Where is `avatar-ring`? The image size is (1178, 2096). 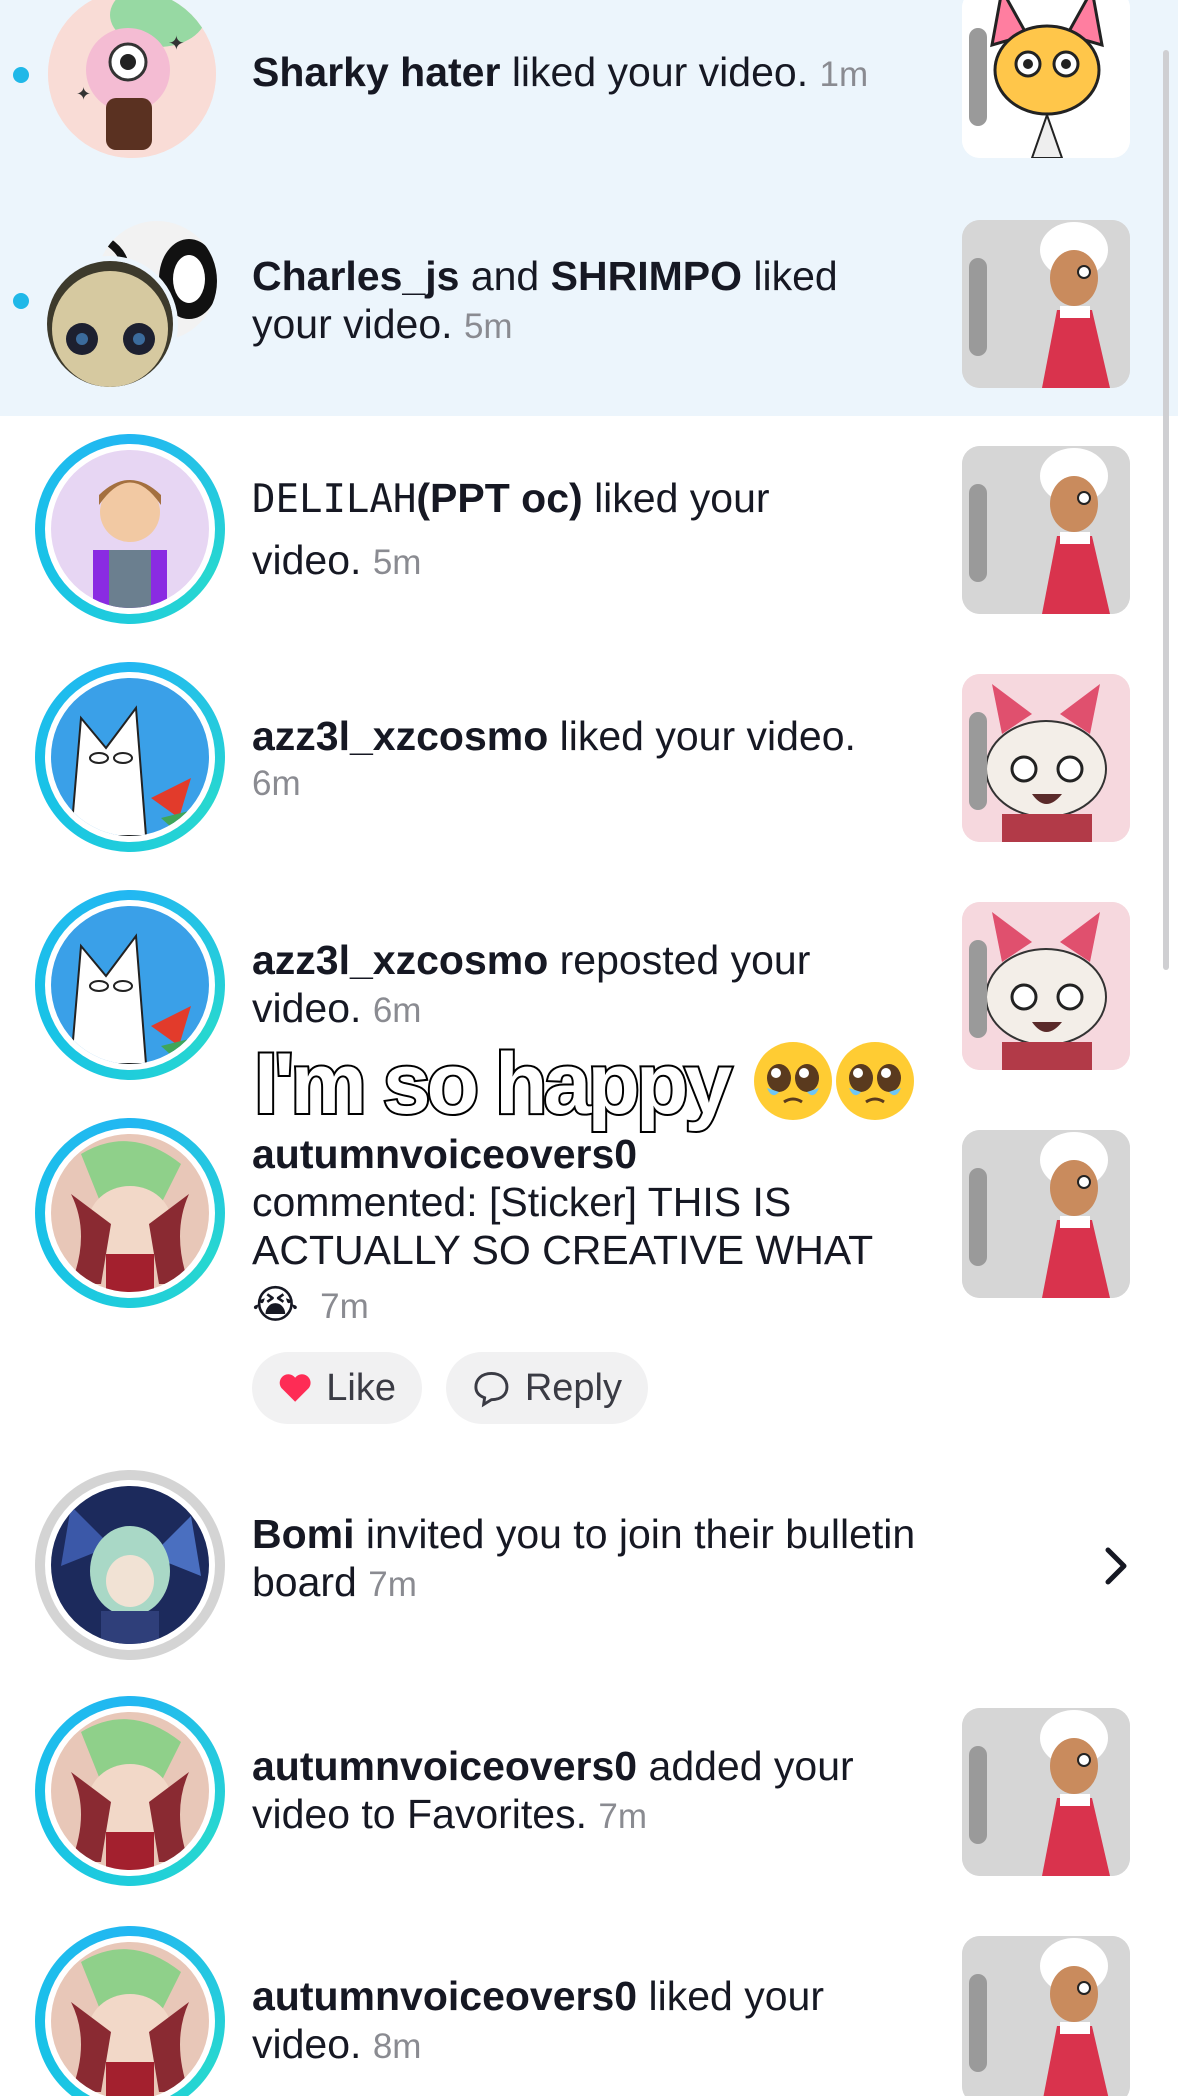
avatar-ring is located at coordinates (130, 1565).